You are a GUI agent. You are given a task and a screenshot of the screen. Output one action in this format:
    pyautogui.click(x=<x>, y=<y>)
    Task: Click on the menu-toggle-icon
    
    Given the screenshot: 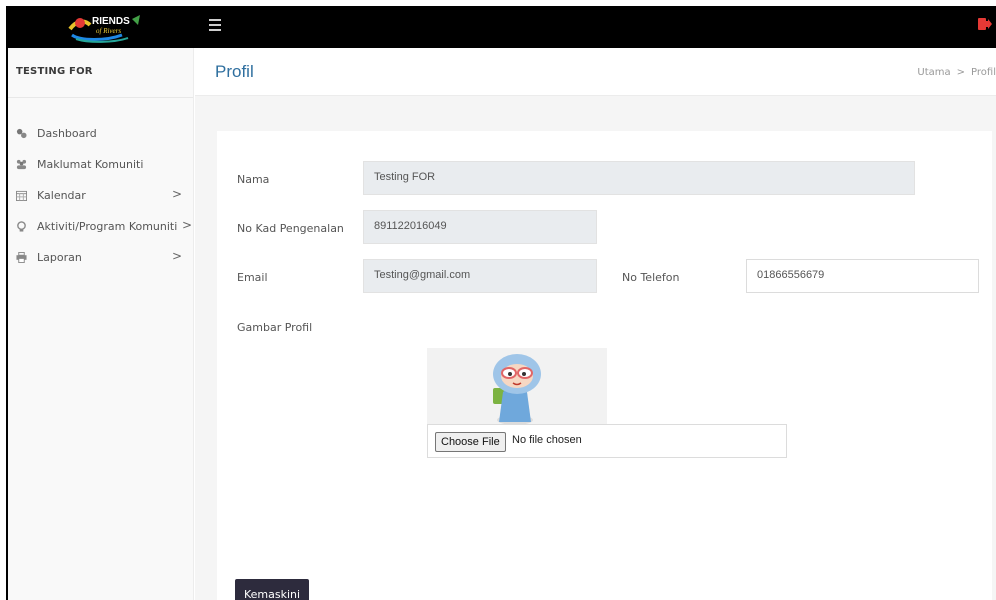 What is the action you would take?
    pyautogui.click(x=216, y=26)
    